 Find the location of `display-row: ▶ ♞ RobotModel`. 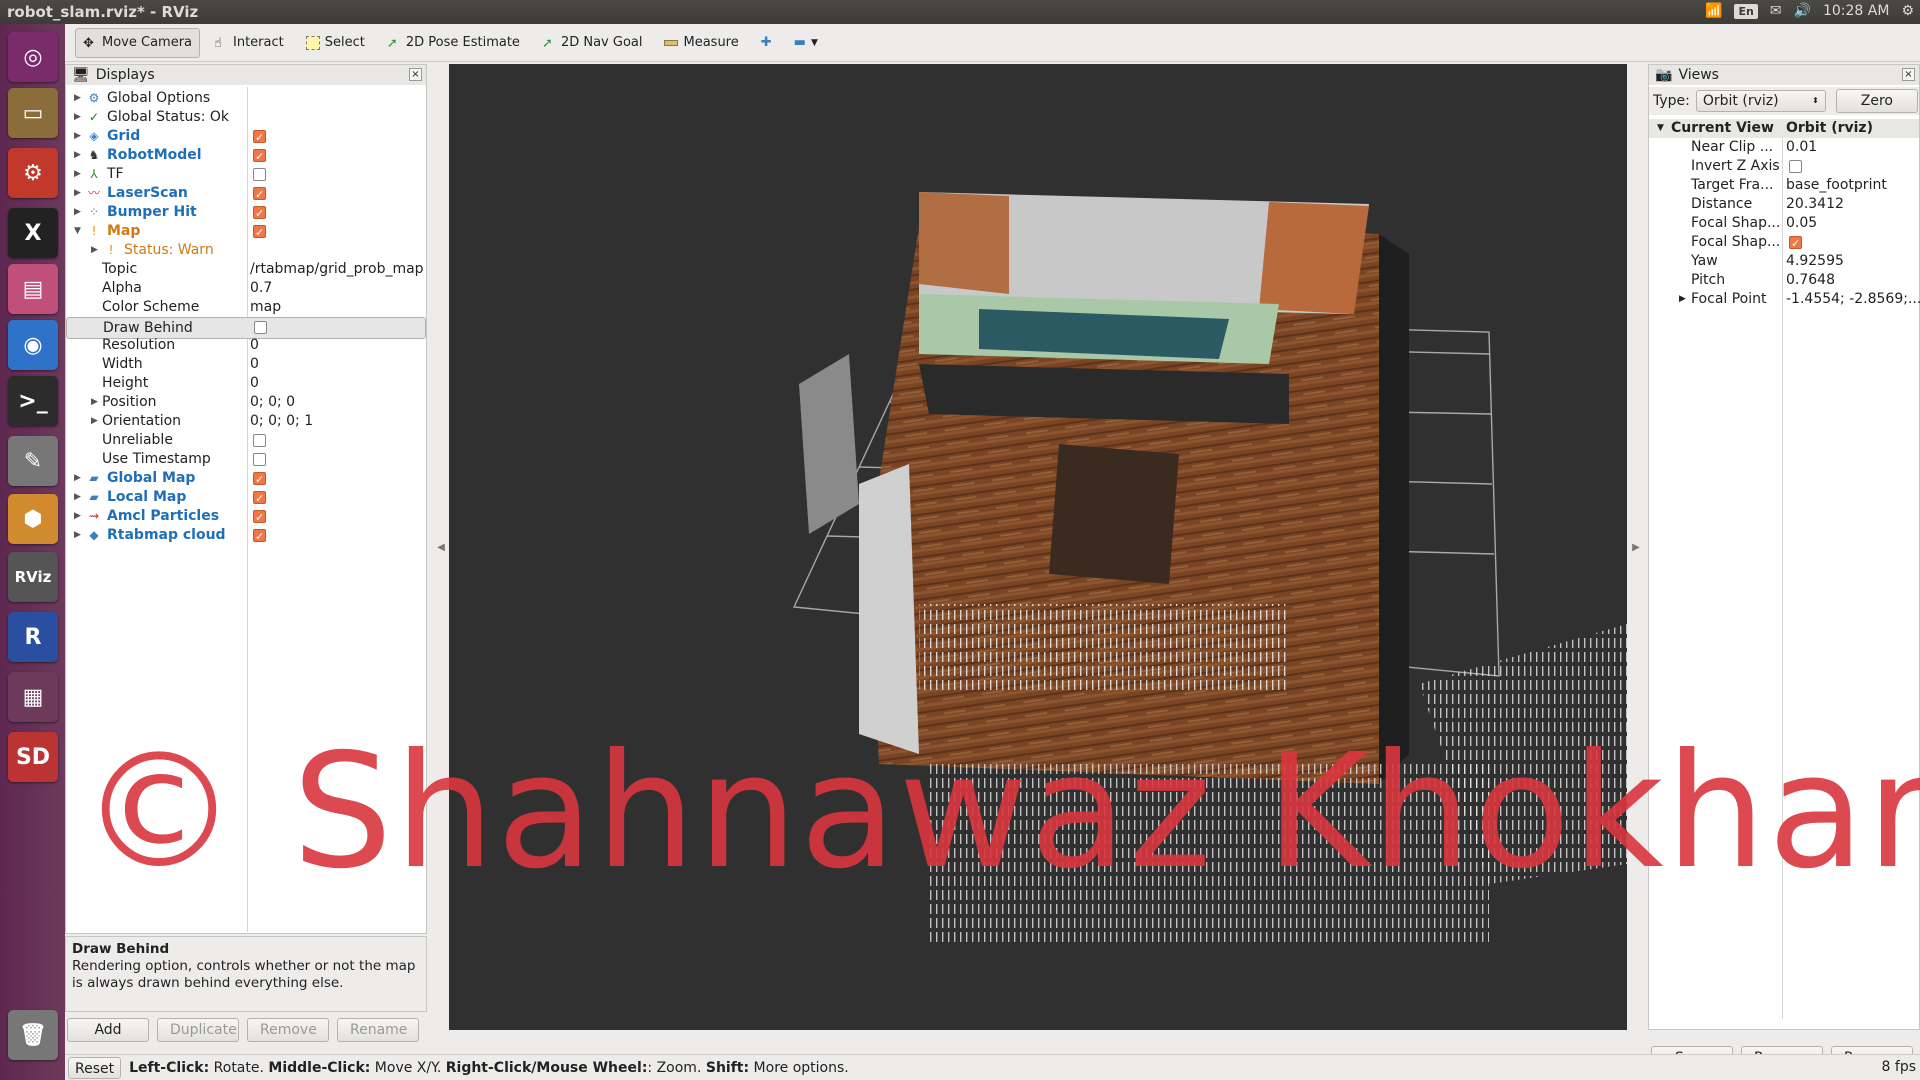

display-row: ▶ ♞ RobotModel is located at coordinates (246, 156).